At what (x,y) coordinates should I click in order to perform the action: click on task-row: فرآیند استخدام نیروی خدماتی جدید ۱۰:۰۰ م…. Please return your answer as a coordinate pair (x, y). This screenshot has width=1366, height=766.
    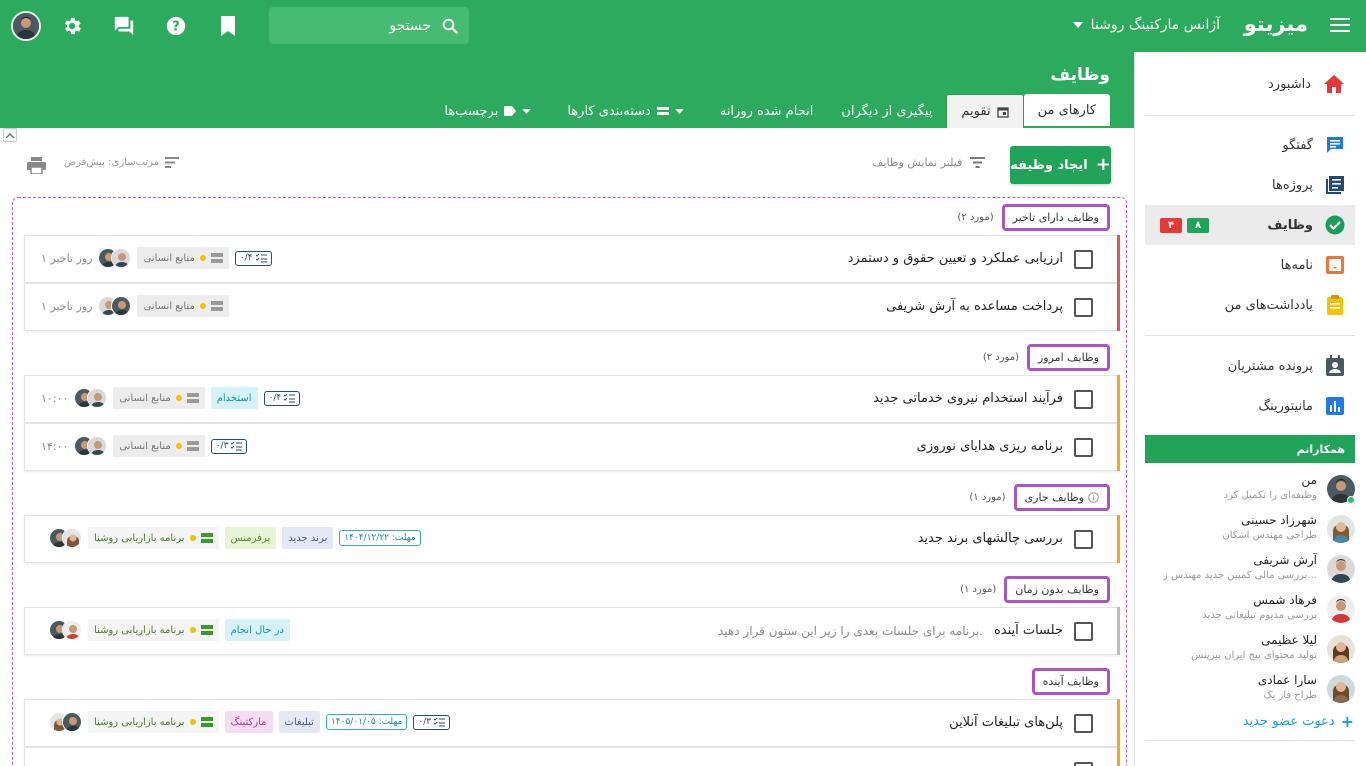
    Looking at the image, I should click on (572, 399).